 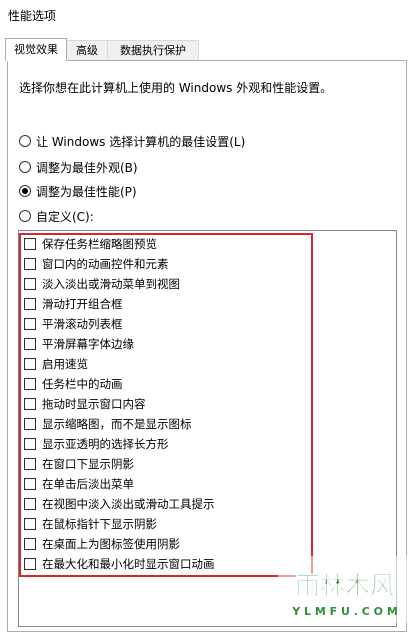 What do you see at coordinates (32, 16) in the screenshot?
I see `window-title: 性能选项` at bounding box center [32, 16].